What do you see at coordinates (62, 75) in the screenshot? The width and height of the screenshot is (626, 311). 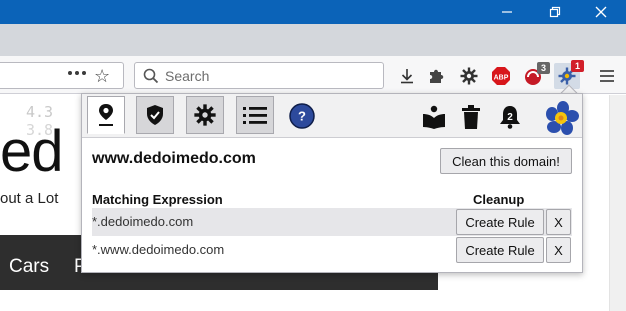 I see `url-bar: ☆` at bounding box center [62, 75].